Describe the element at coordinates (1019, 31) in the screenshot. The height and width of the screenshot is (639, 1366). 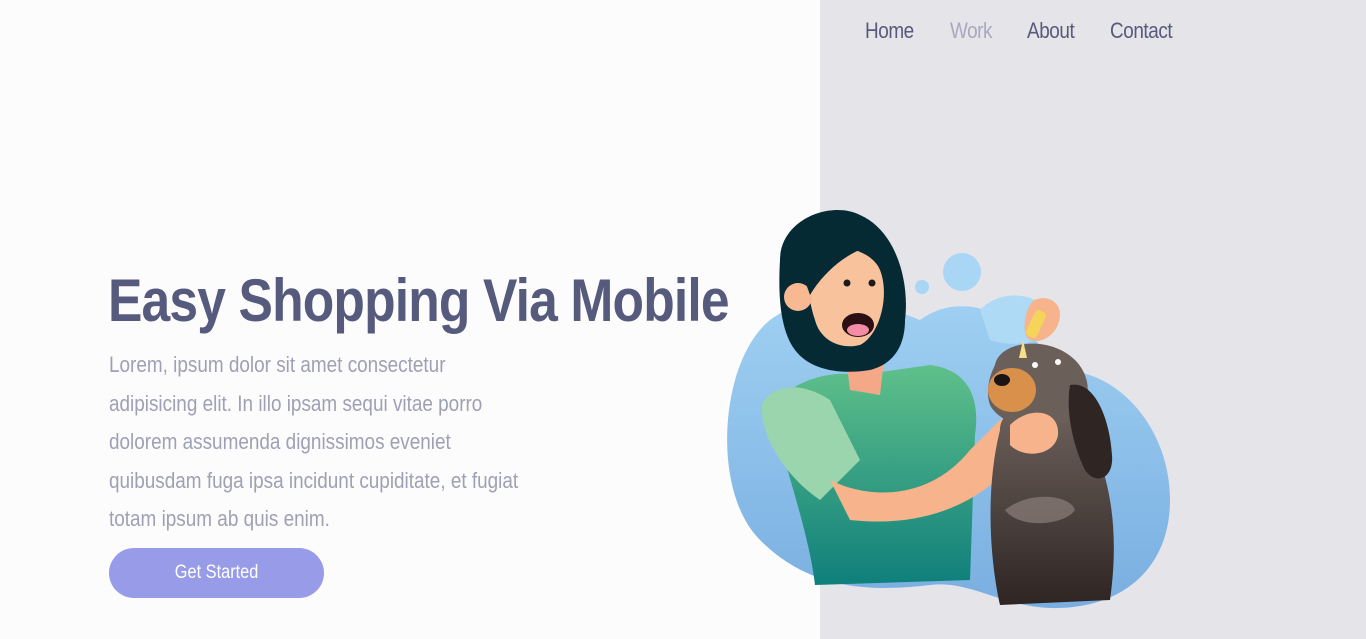
I see `main-nav: Home Work About Contact` at that location.